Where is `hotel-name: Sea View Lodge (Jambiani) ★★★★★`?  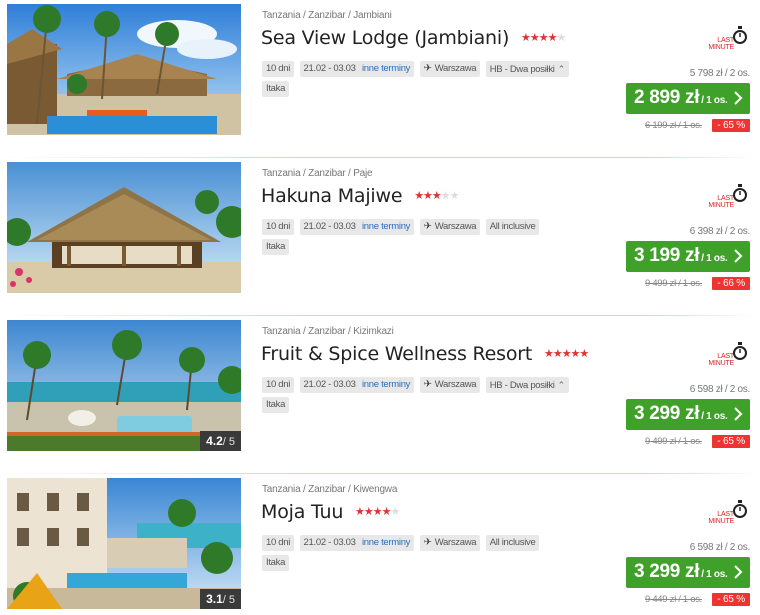 hotel-name: Sea View Lodge (Jambiani) ★★★★★ is located at coordinates (413, 38).